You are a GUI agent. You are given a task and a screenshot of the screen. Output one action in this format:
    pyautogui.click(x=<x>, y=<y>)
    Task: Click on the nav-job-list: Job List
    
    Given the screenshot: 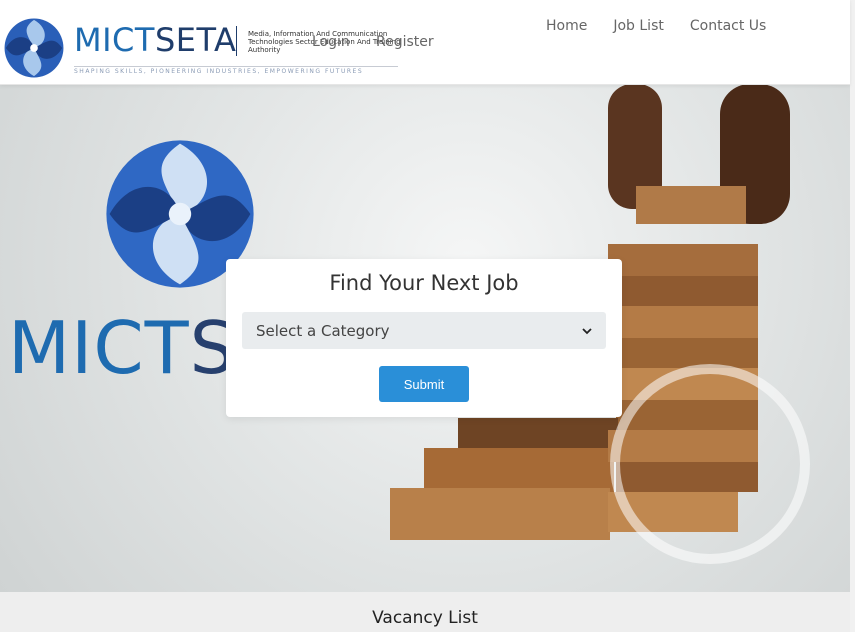 What is the action you would take?
    pyautogui.click(x=638, y=26)
    